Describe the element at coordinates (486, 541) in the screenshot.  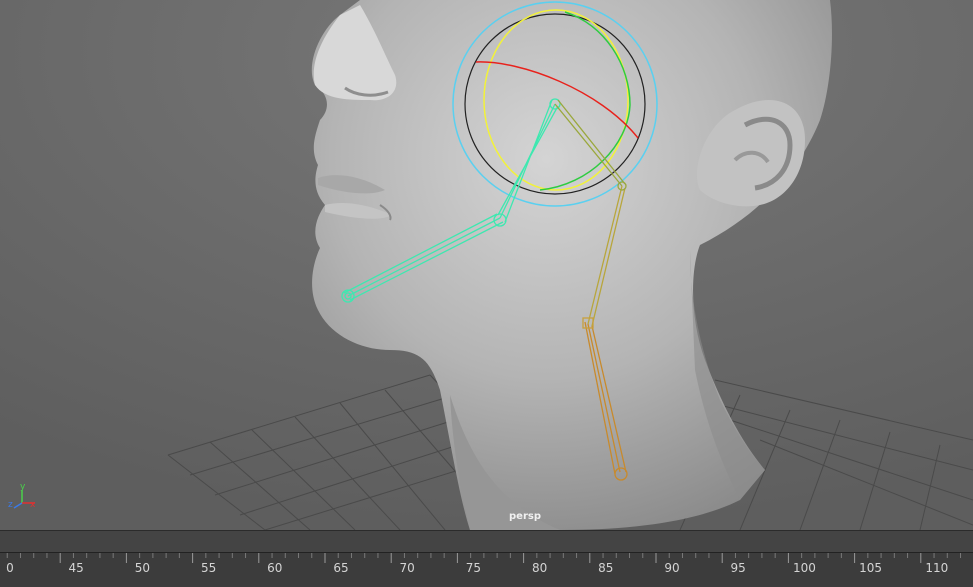
I see `viewport-bottom-strip` at that location.